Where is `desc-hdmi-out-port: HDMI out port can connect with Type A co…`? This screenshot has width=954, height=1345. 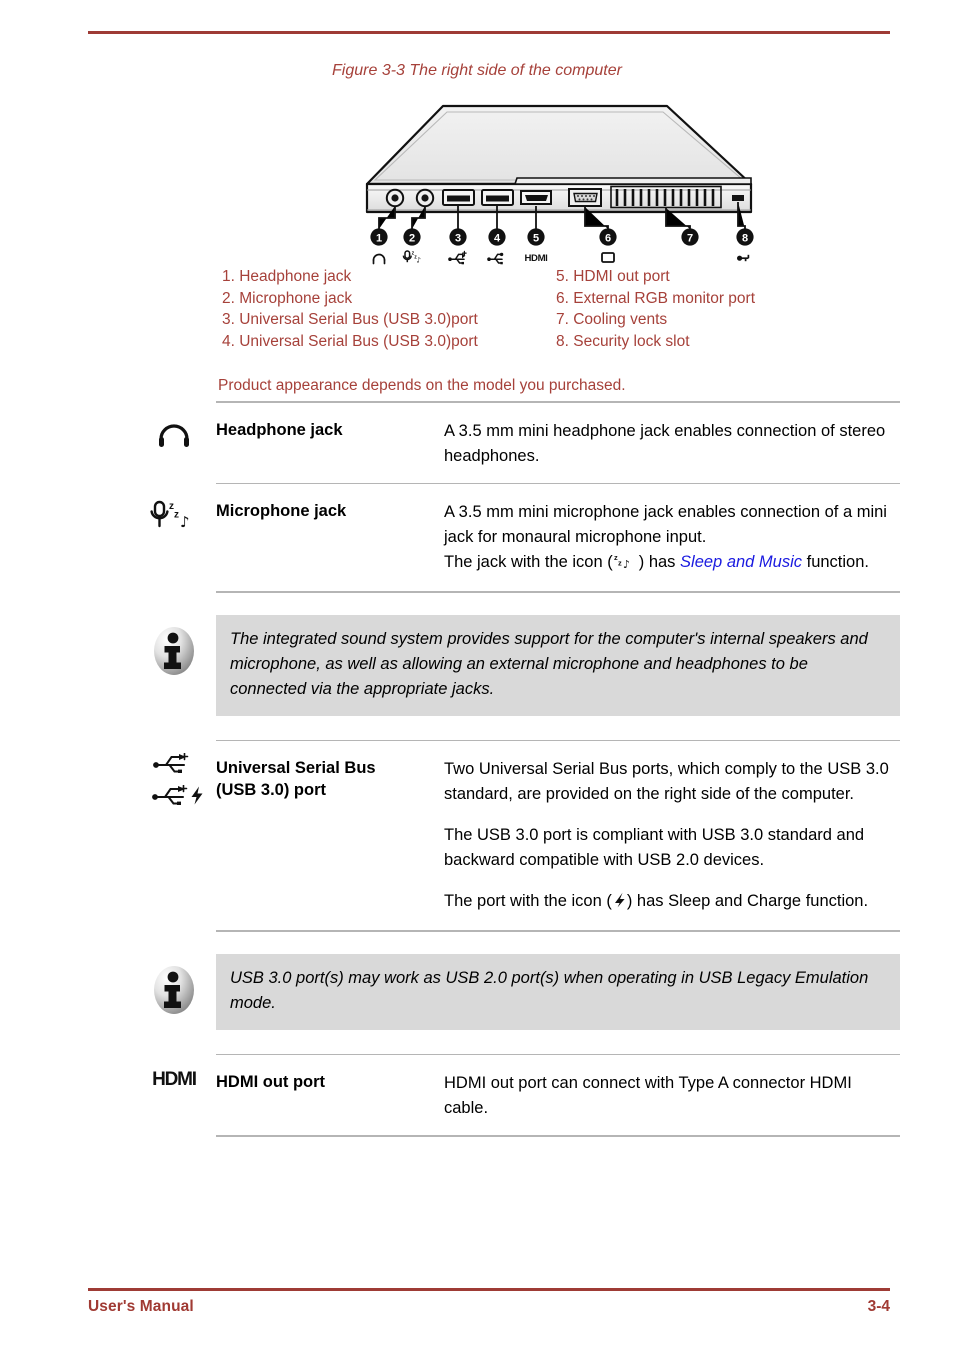 desc-hdmi-out-port: HDMI out port can connect with Type A co… is located at coordinates (672, 1095).